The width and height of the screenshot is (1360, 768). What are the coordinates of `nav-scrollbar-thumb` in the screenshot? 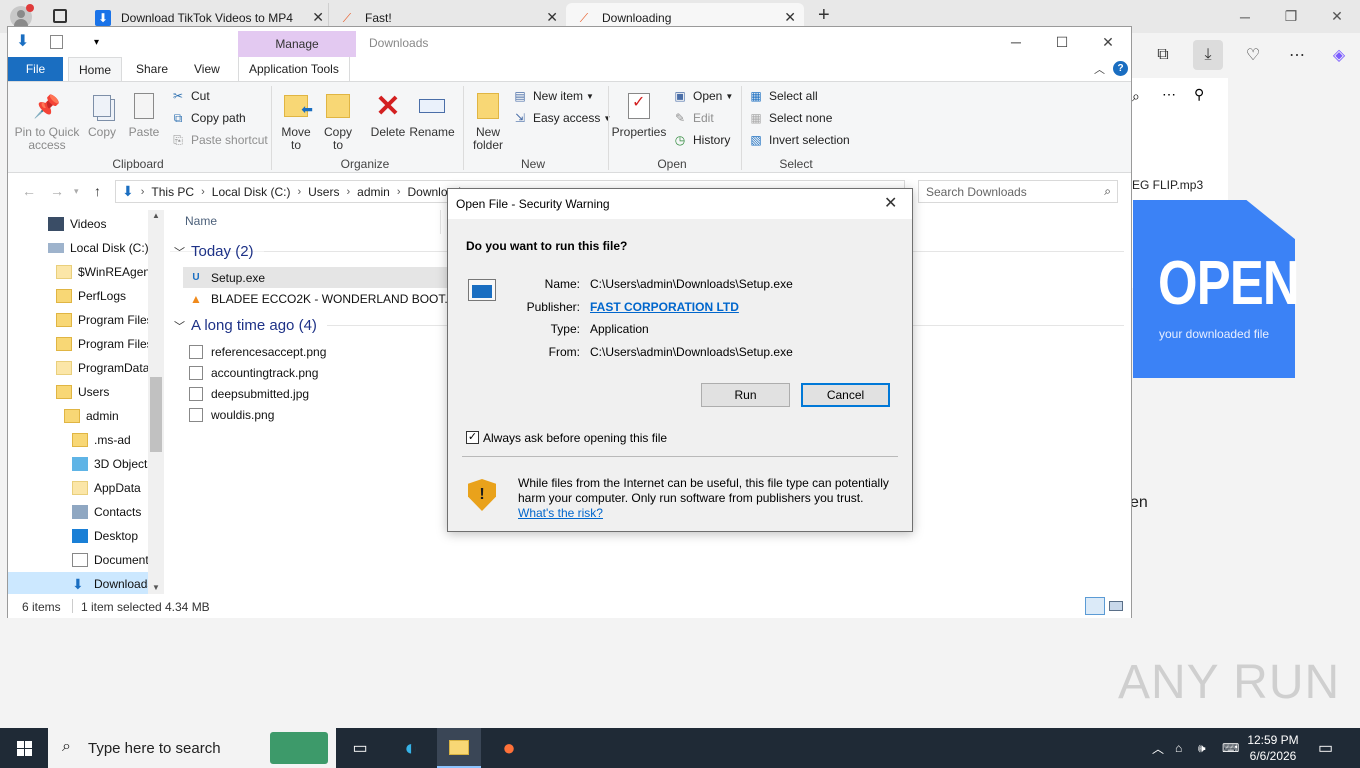 It's located at (156, 414).